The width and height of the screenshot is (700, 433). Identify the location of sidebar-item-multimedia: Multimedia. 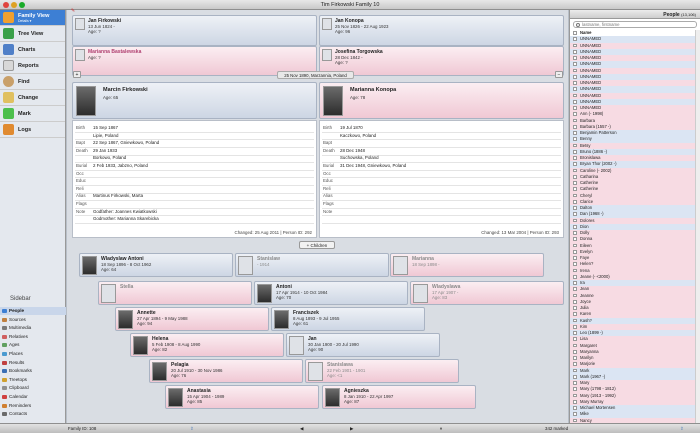
(33, 328).